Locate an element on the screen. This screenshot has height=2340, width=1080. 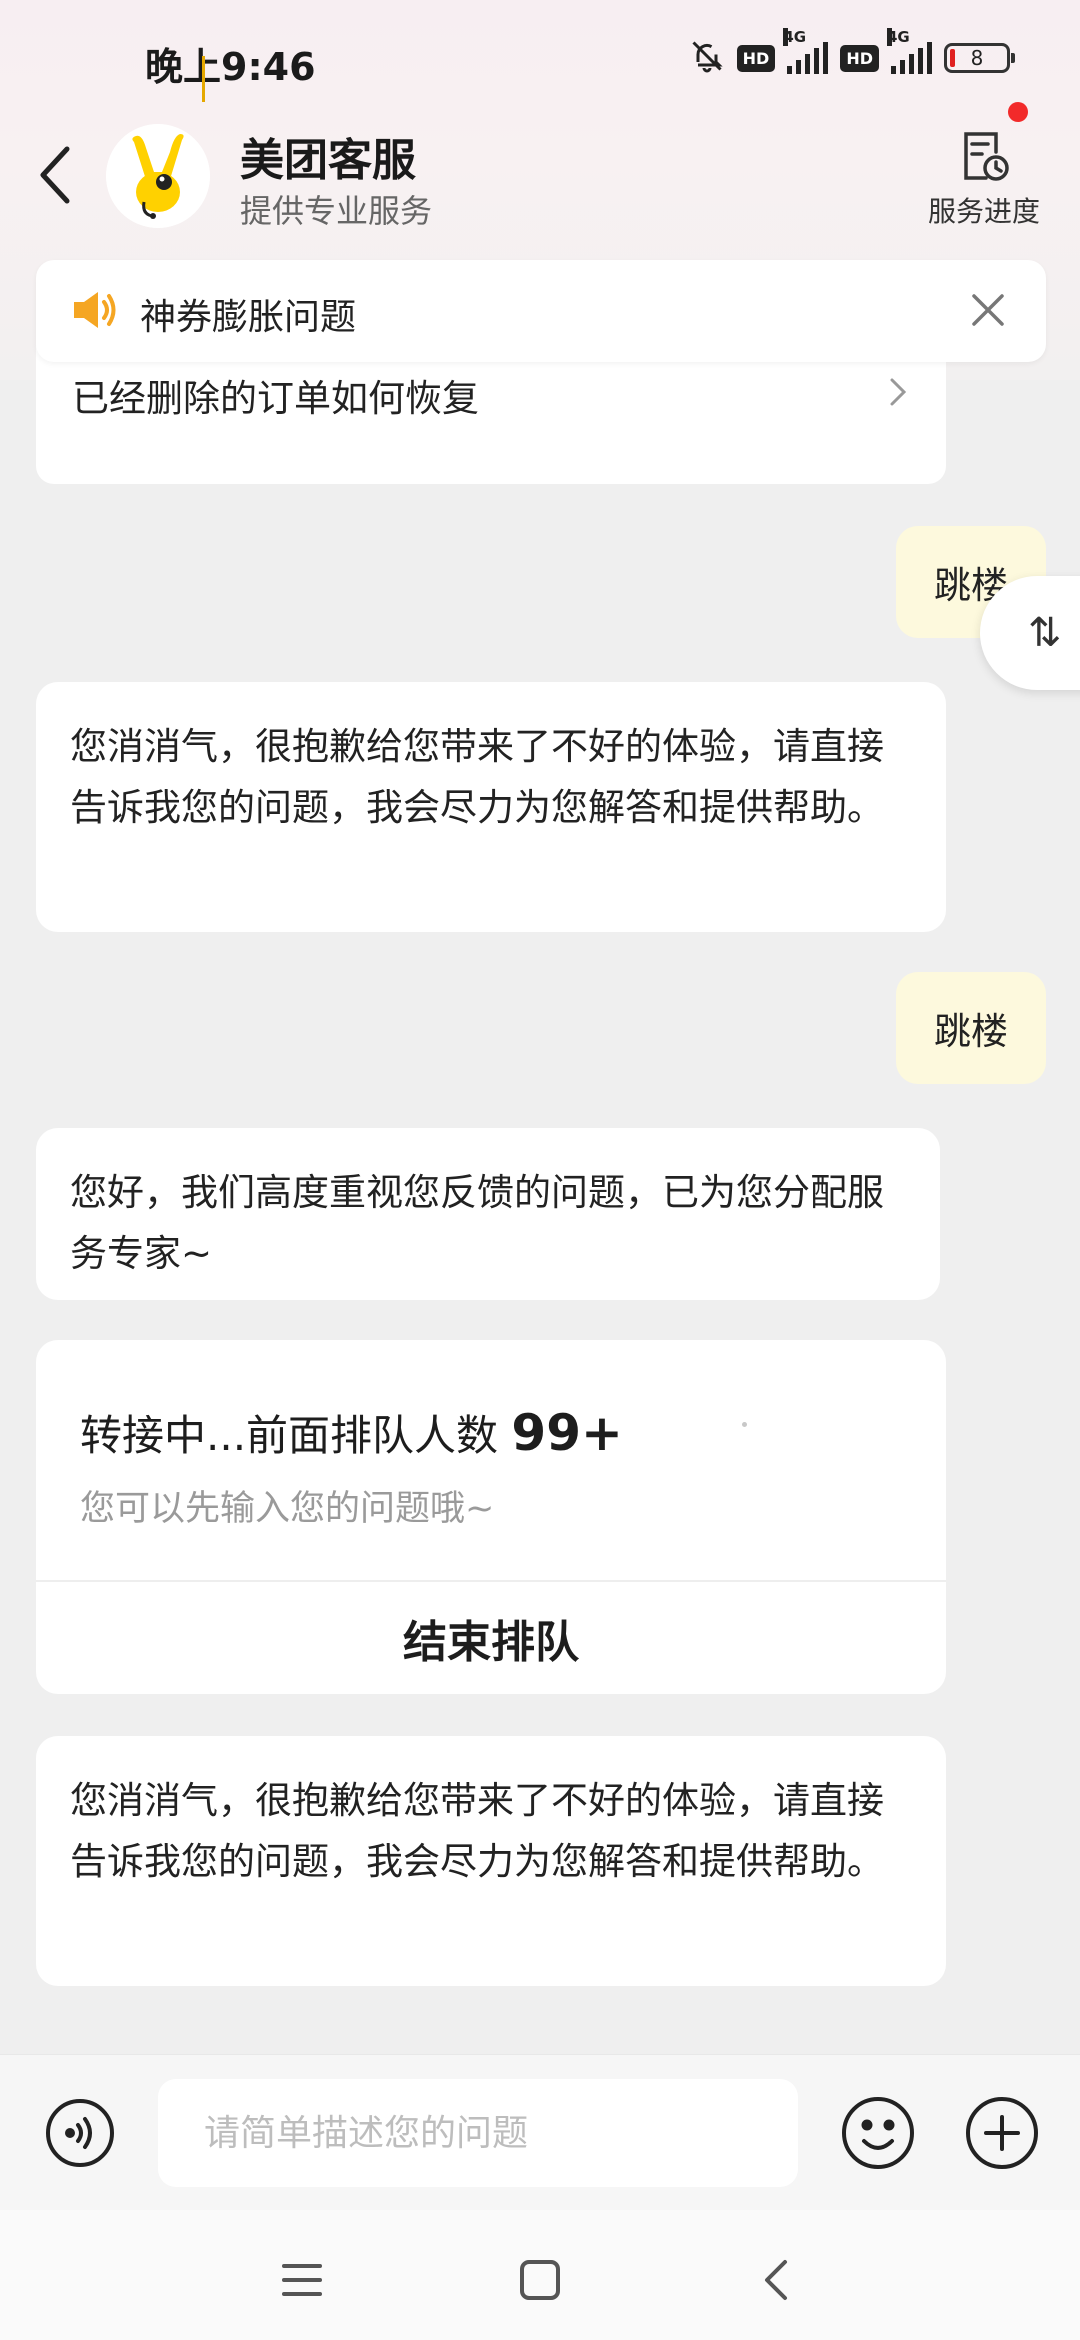
swap-vertical-icon: ⇅ is located at coordinates (1045, 633).